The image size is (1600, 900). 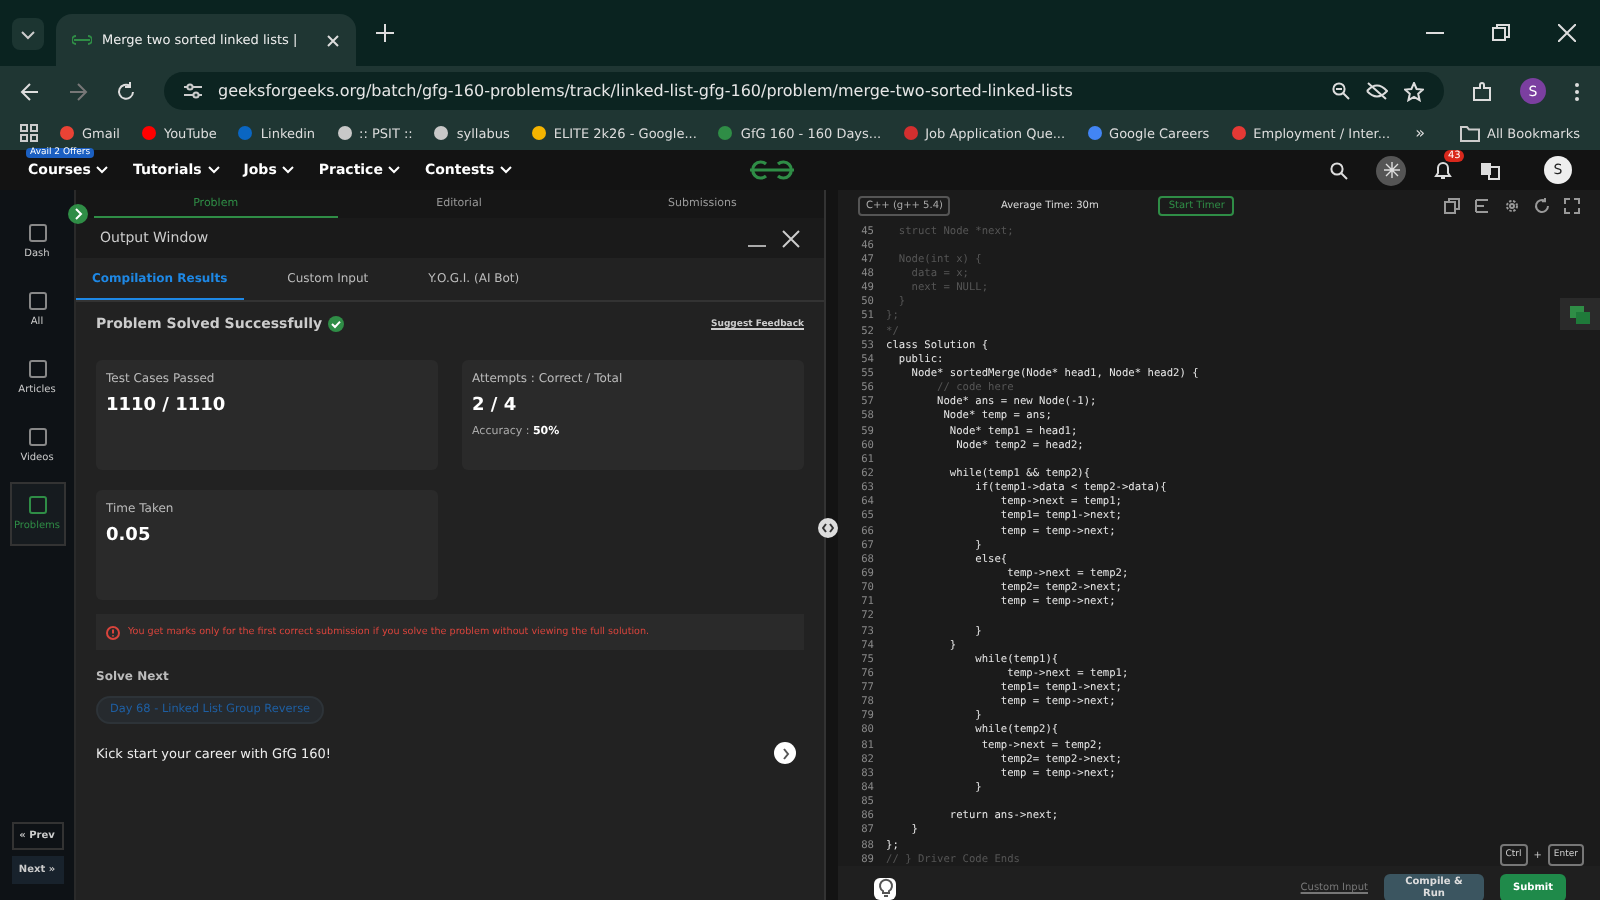 I want to click on fullscreen-icon, so click(x=1572, y=206).